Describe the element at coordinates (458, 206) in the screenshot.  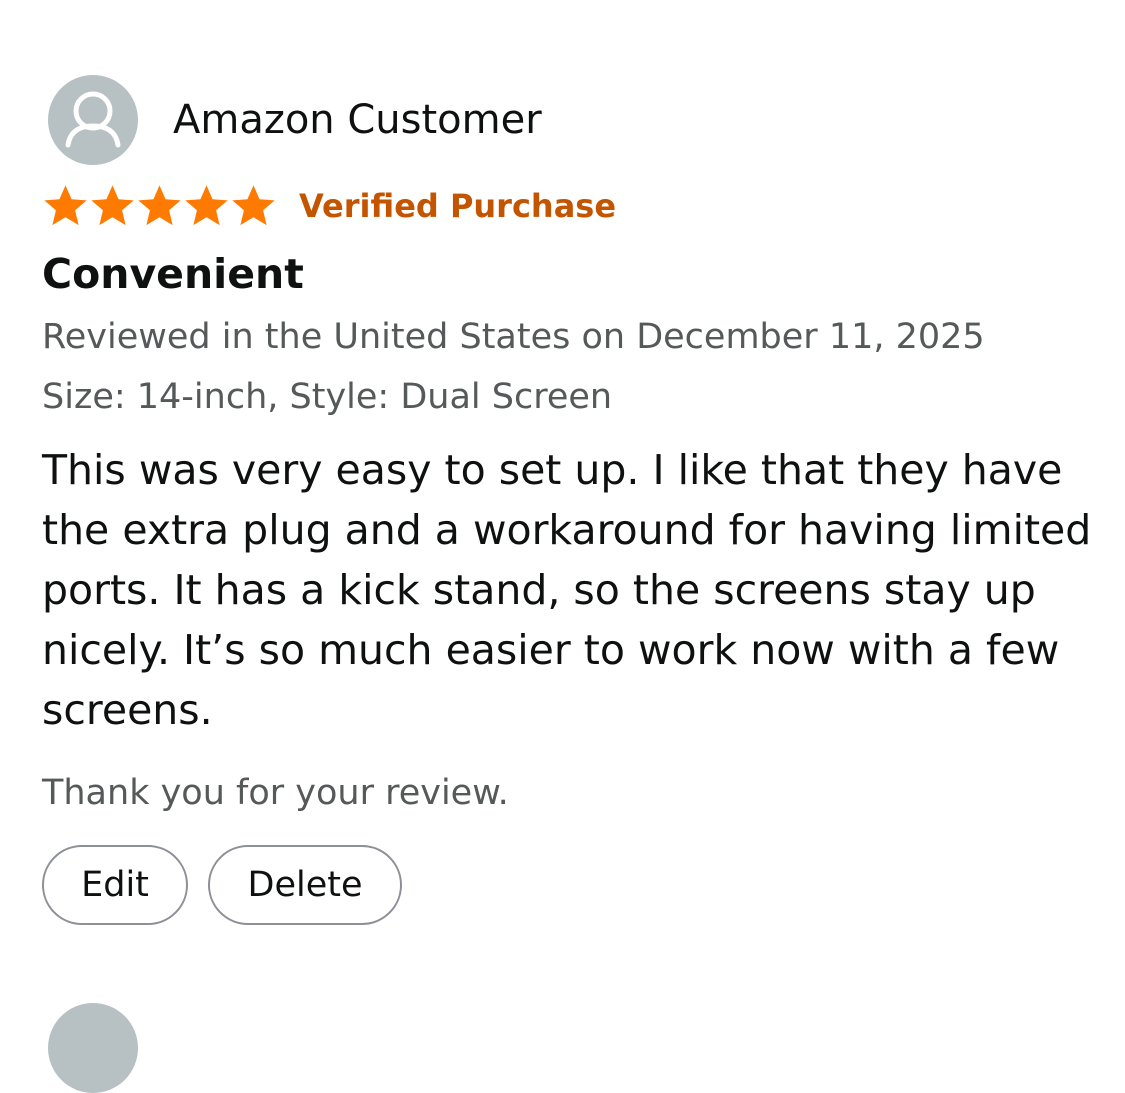
I see `verified-purchase-badge: Verified Purchase` at that location.